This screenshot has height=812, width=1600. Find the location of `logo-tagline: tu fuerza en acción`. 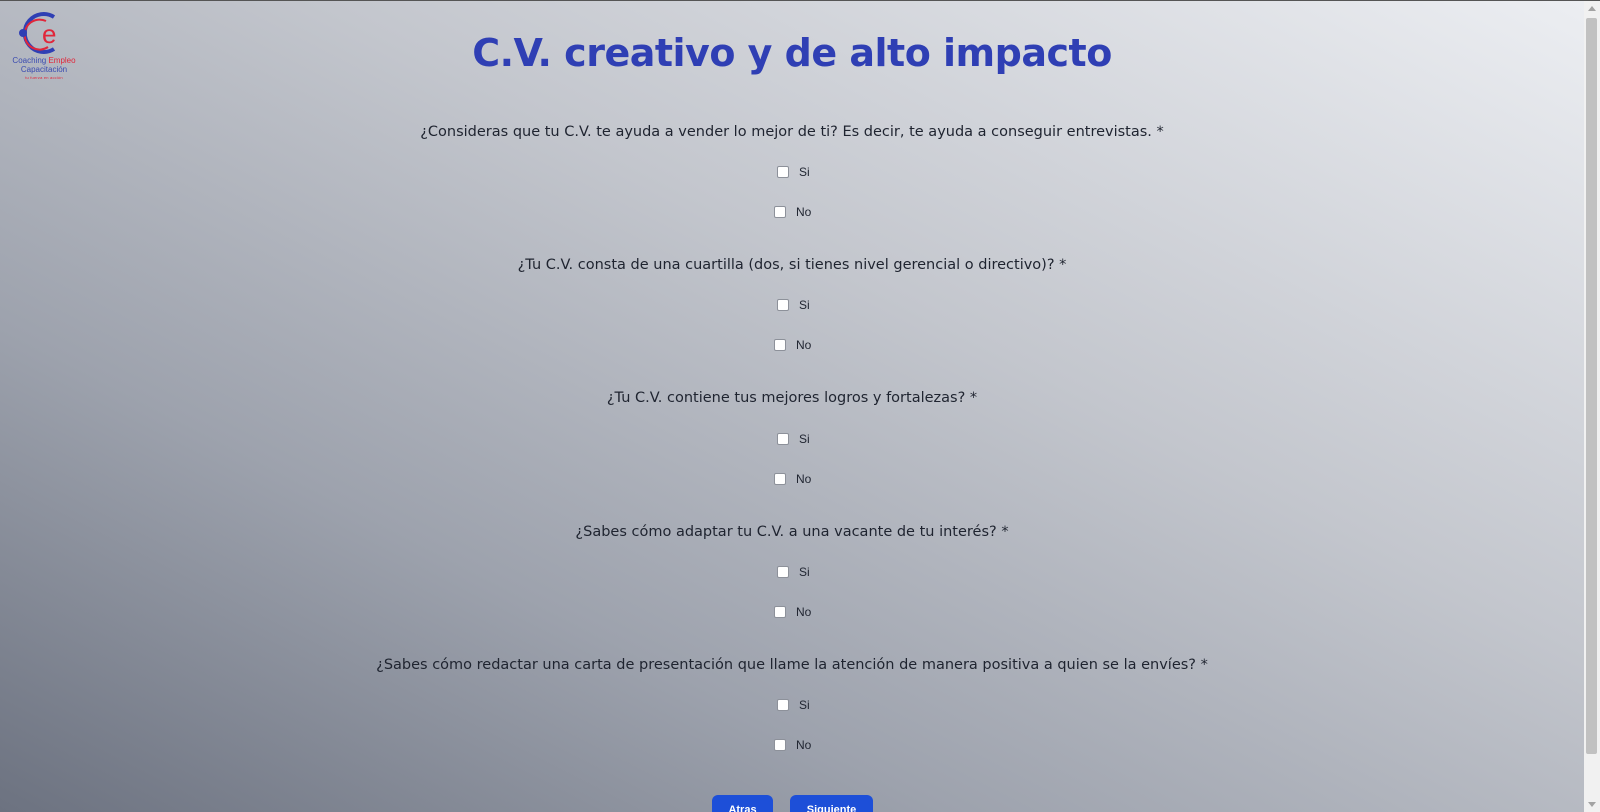

logo-tagline: tu fuerza en acción is located at coordinates (44, 77).